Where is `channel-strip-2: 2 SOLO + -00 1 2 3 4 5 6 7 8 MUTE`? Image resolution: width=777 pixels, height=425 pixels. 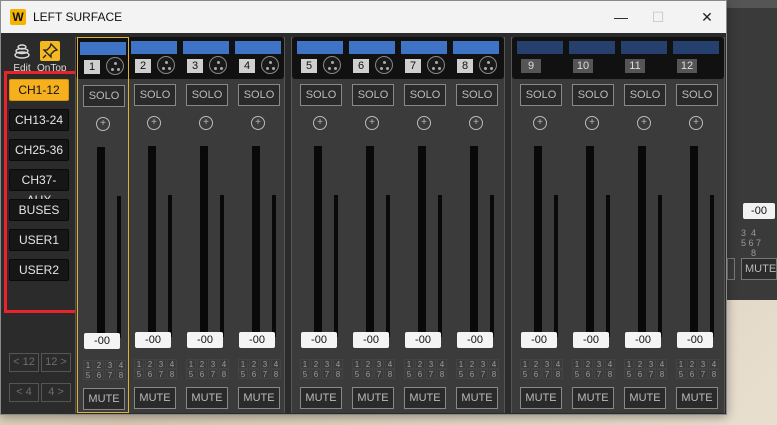 channel-strip-2: 2 SOLO + -00 1 2 3 4 5 6 7 8 MUTE is located at coordinates (155, 225).